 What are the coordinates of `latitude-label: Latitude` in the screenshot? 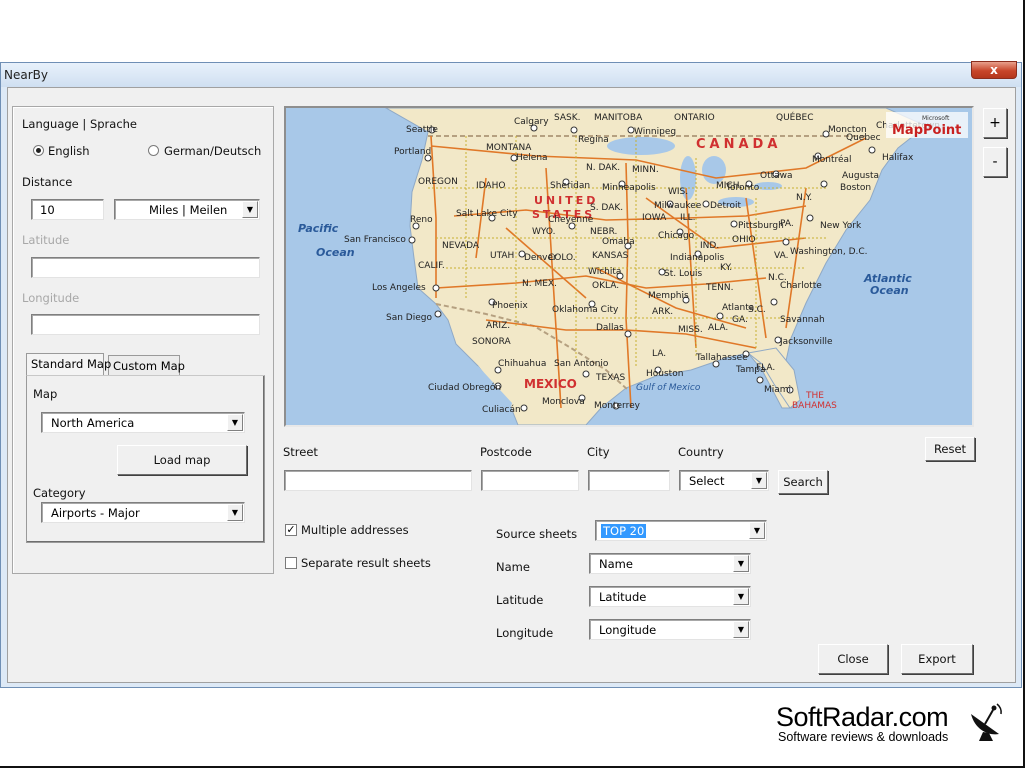 It's located at (46, 240).